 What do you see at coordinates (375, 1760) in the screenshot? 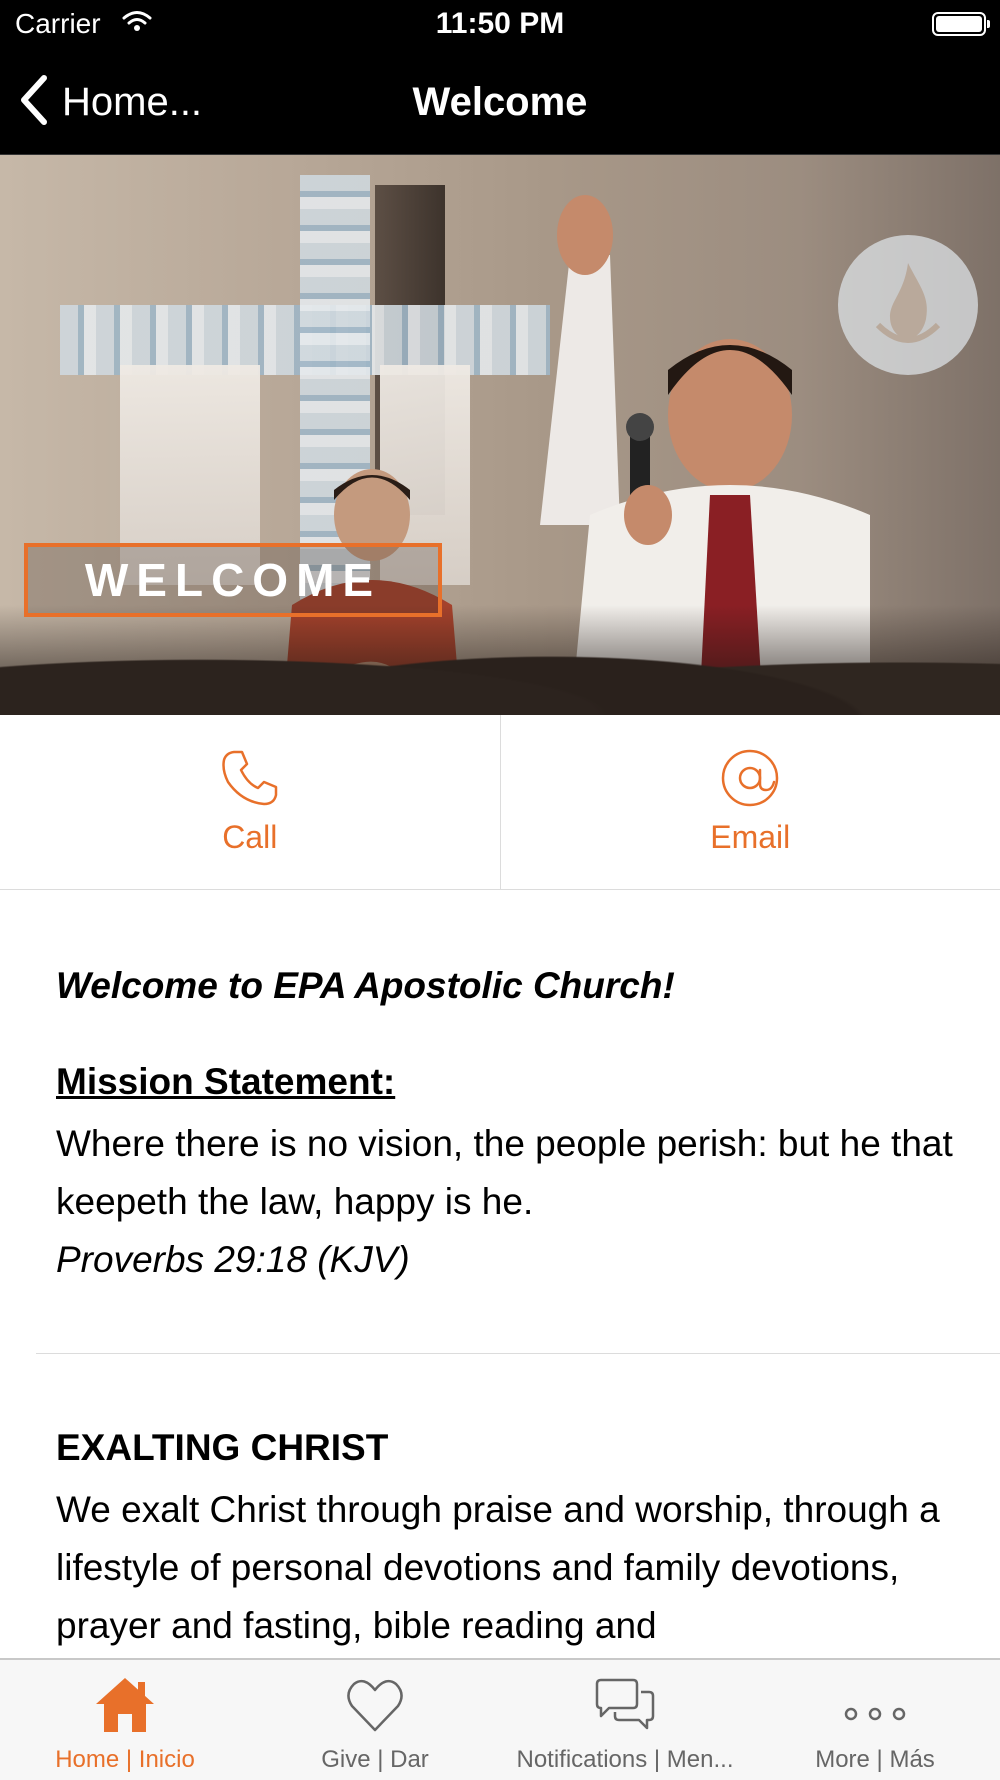
I see `tab-give-label: Give | Dar` at bounding box center [375, 1760].